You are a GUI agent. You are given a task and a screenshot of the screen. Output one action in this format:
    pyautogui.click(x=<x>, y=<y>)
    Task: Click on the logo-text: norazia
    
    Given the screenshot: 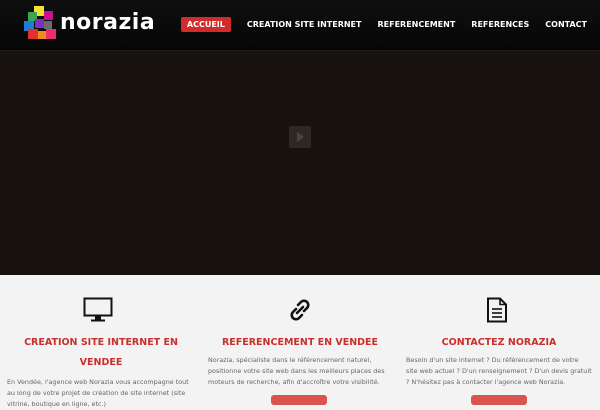 What is the action you would take?
    pyautogui.click(x=108, y=22)
    